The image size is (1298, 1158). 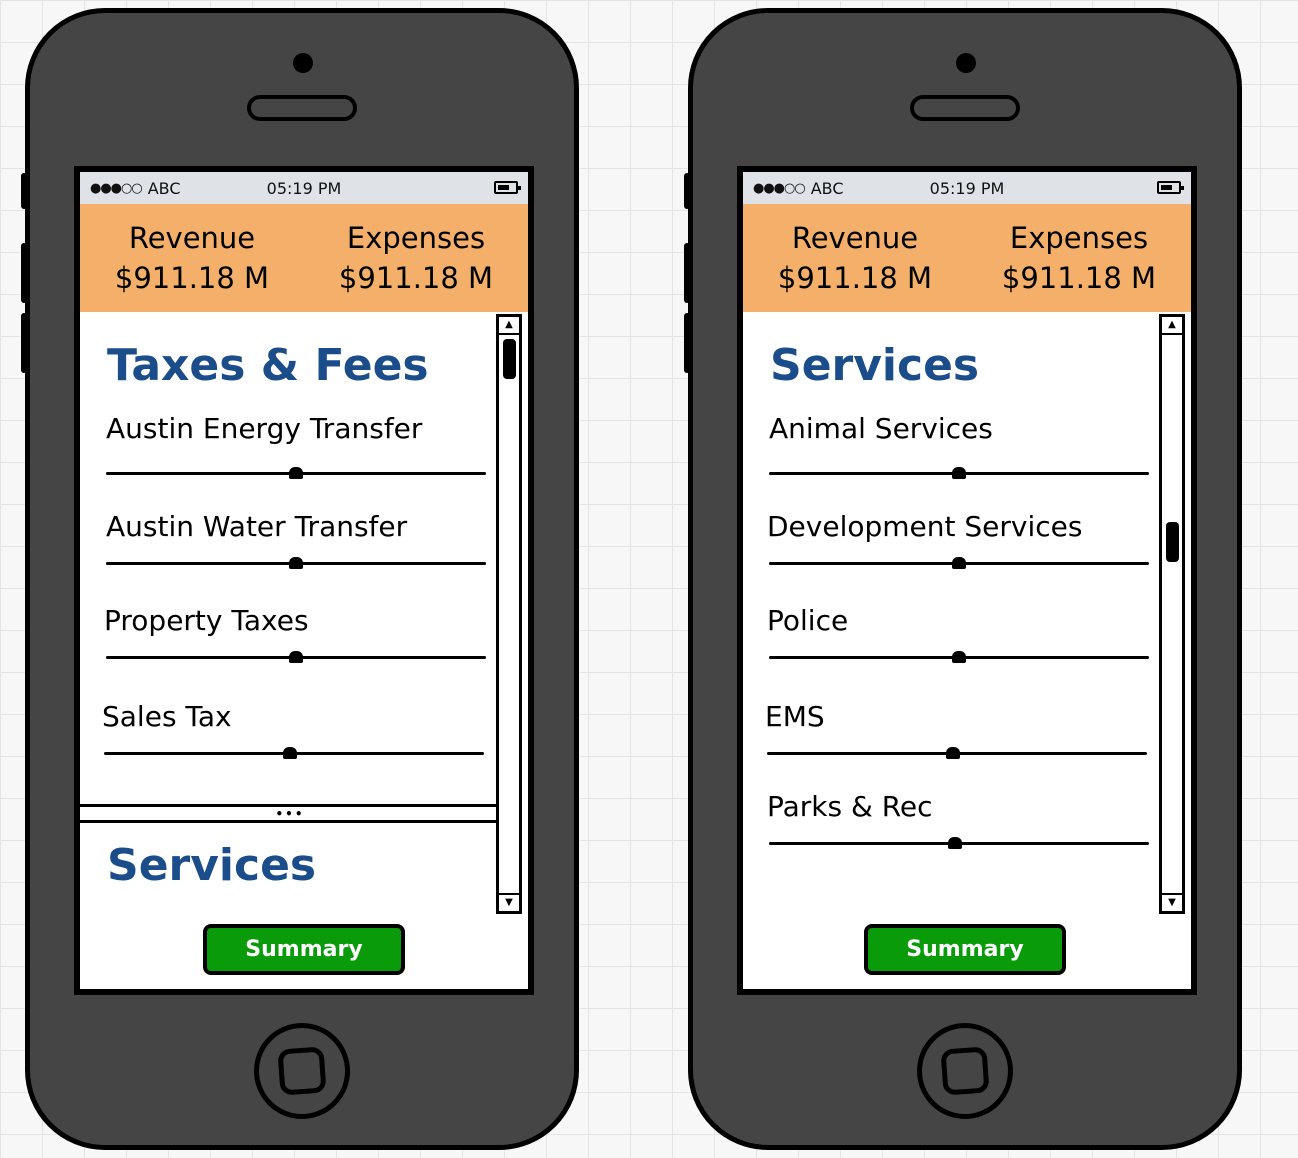 I want to click on item-label: Development Services, so click(x=925, y=526).